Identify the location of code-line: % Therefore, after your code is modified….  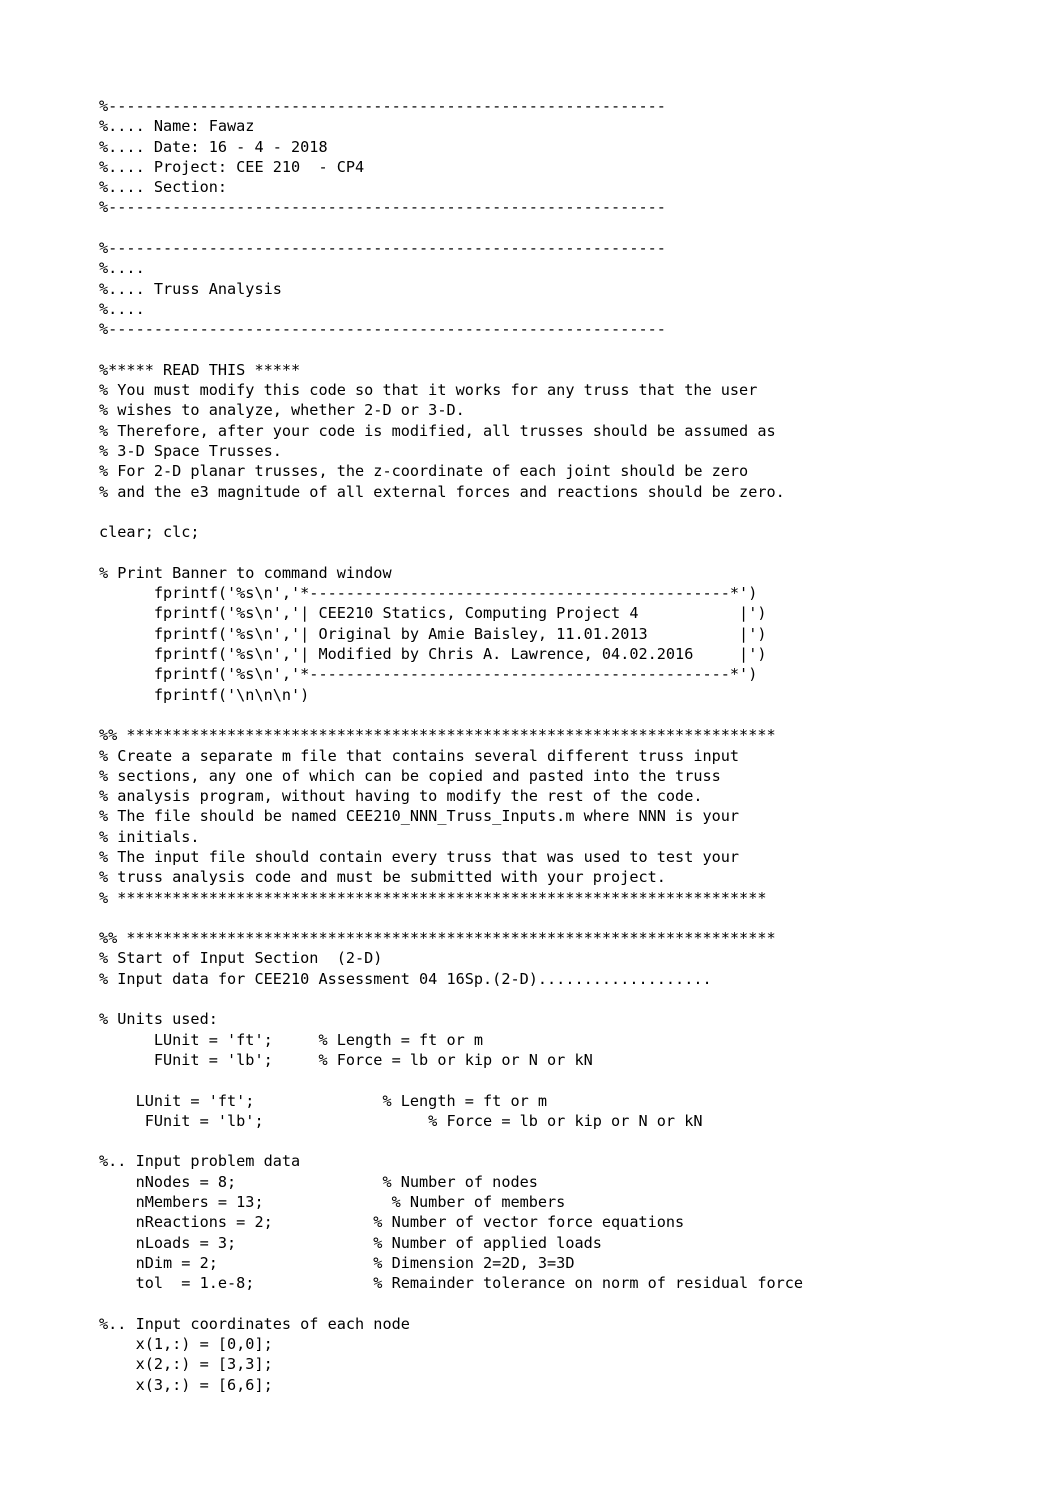
(437, 430).